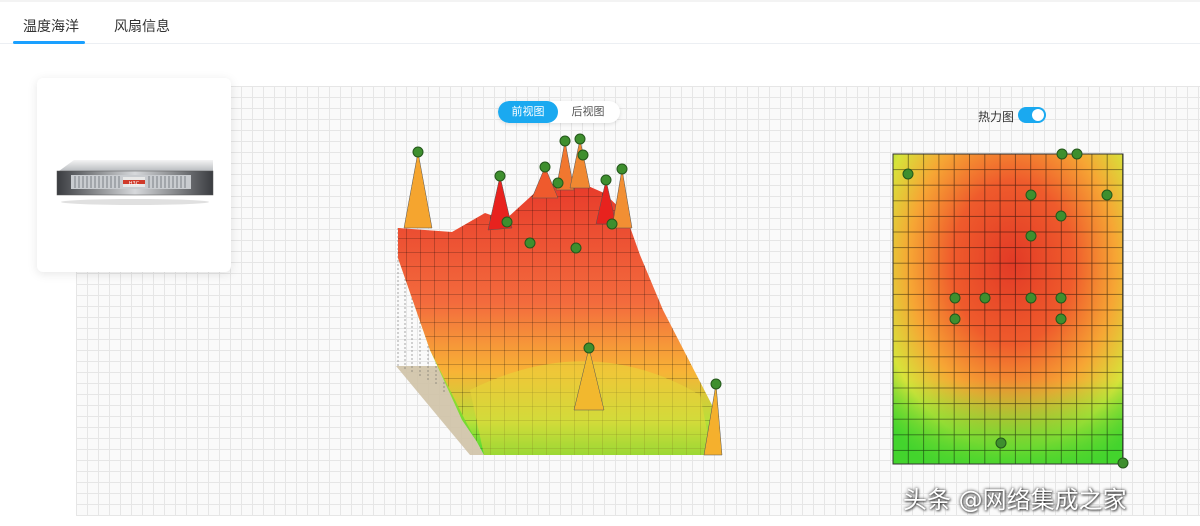 The height and width of the screenshot is (526, 1200). I want to click on tab-fan-info: 风扇信息, so click(142, 26).